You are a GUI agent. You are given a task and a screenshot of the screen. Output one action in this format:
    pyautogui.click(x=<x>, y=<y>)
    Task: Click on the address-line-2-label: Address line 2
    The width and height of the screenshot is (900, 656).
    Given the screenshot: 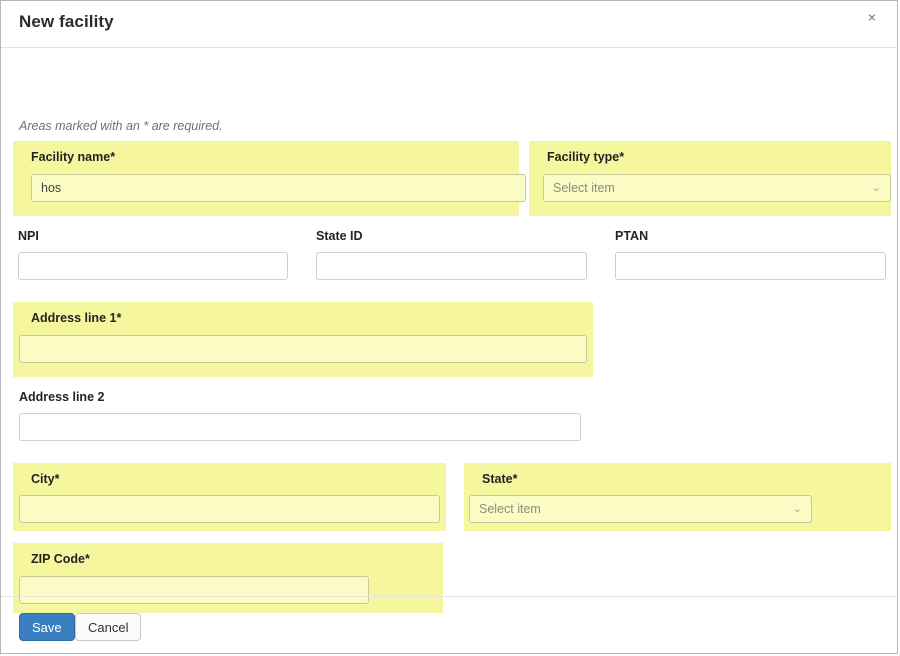 What is the action you would take?
    pyautogui.click(x=62, y=397)
    